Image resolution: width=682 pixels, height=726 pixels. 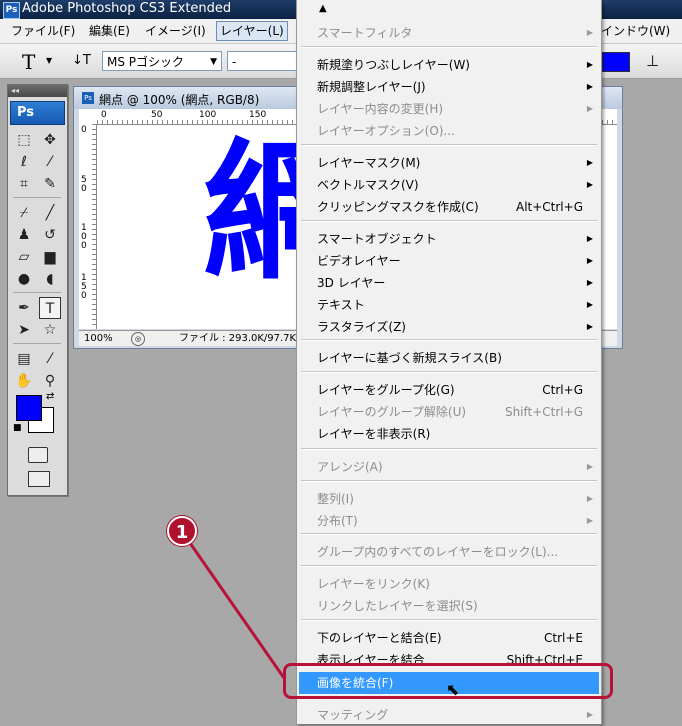 I want to click on menu-item: ベクトルマスク(V) ▶, so click(x=449, y=185).